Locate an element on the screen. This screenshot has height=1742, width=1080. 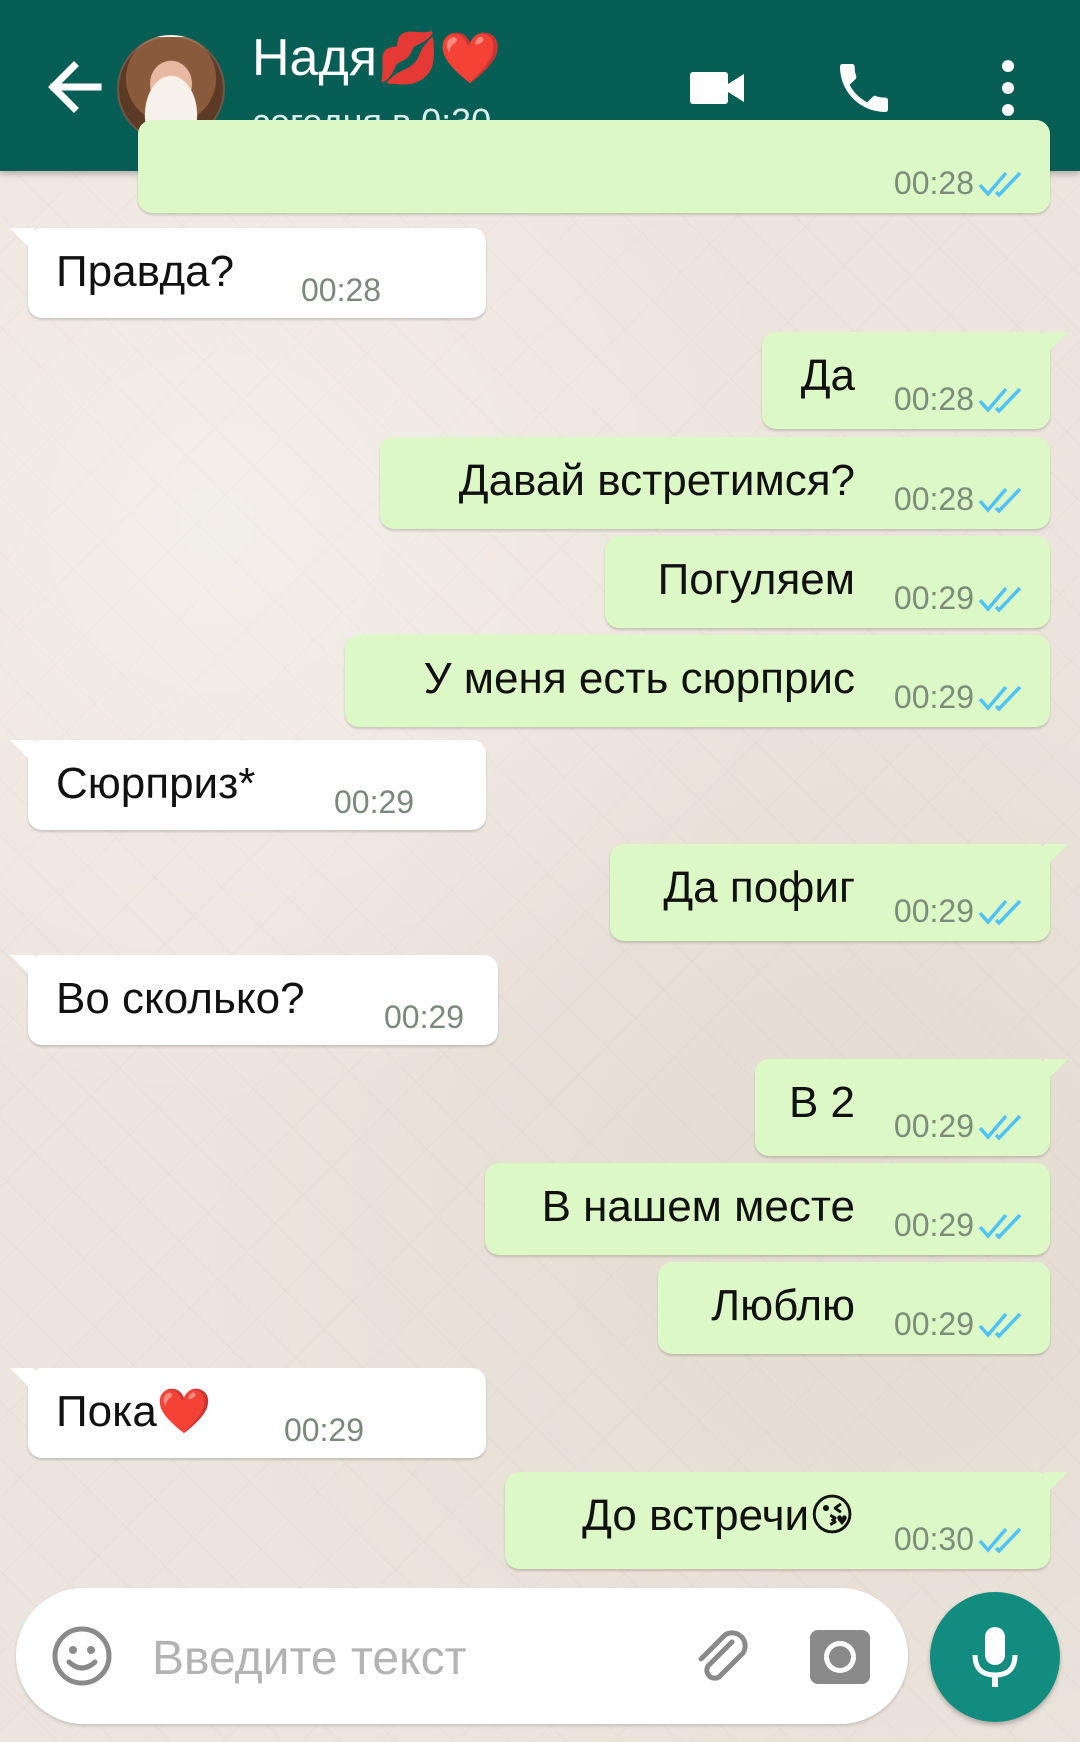
emoji-icon is located at coordinates (82, 1656).